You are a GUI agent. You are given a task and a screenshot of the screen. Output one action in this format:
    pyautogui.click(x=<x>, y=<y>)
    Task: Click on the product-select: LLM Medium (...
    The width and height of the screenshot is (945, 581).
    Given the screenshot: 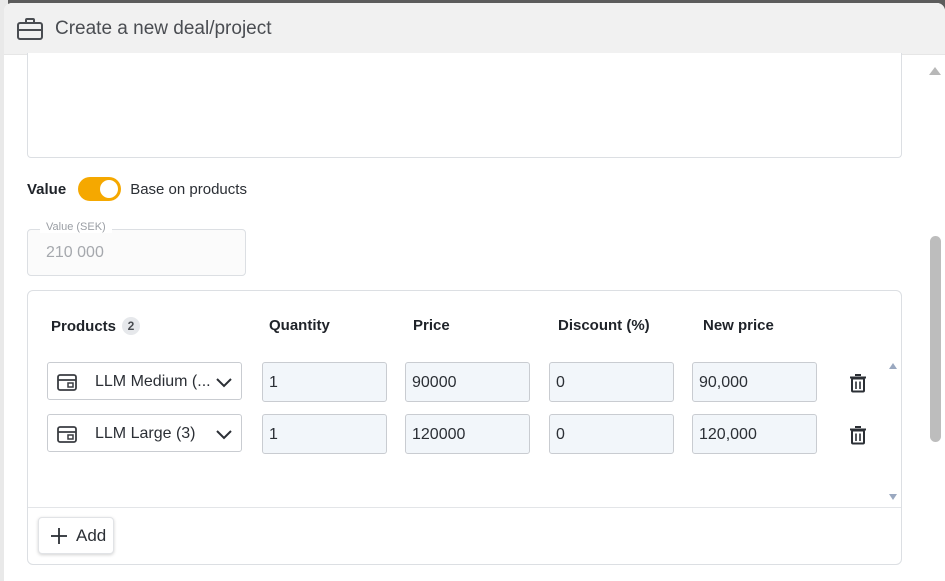 What is the action you would take?
    pyautogui.click(x=144, y=381)
    